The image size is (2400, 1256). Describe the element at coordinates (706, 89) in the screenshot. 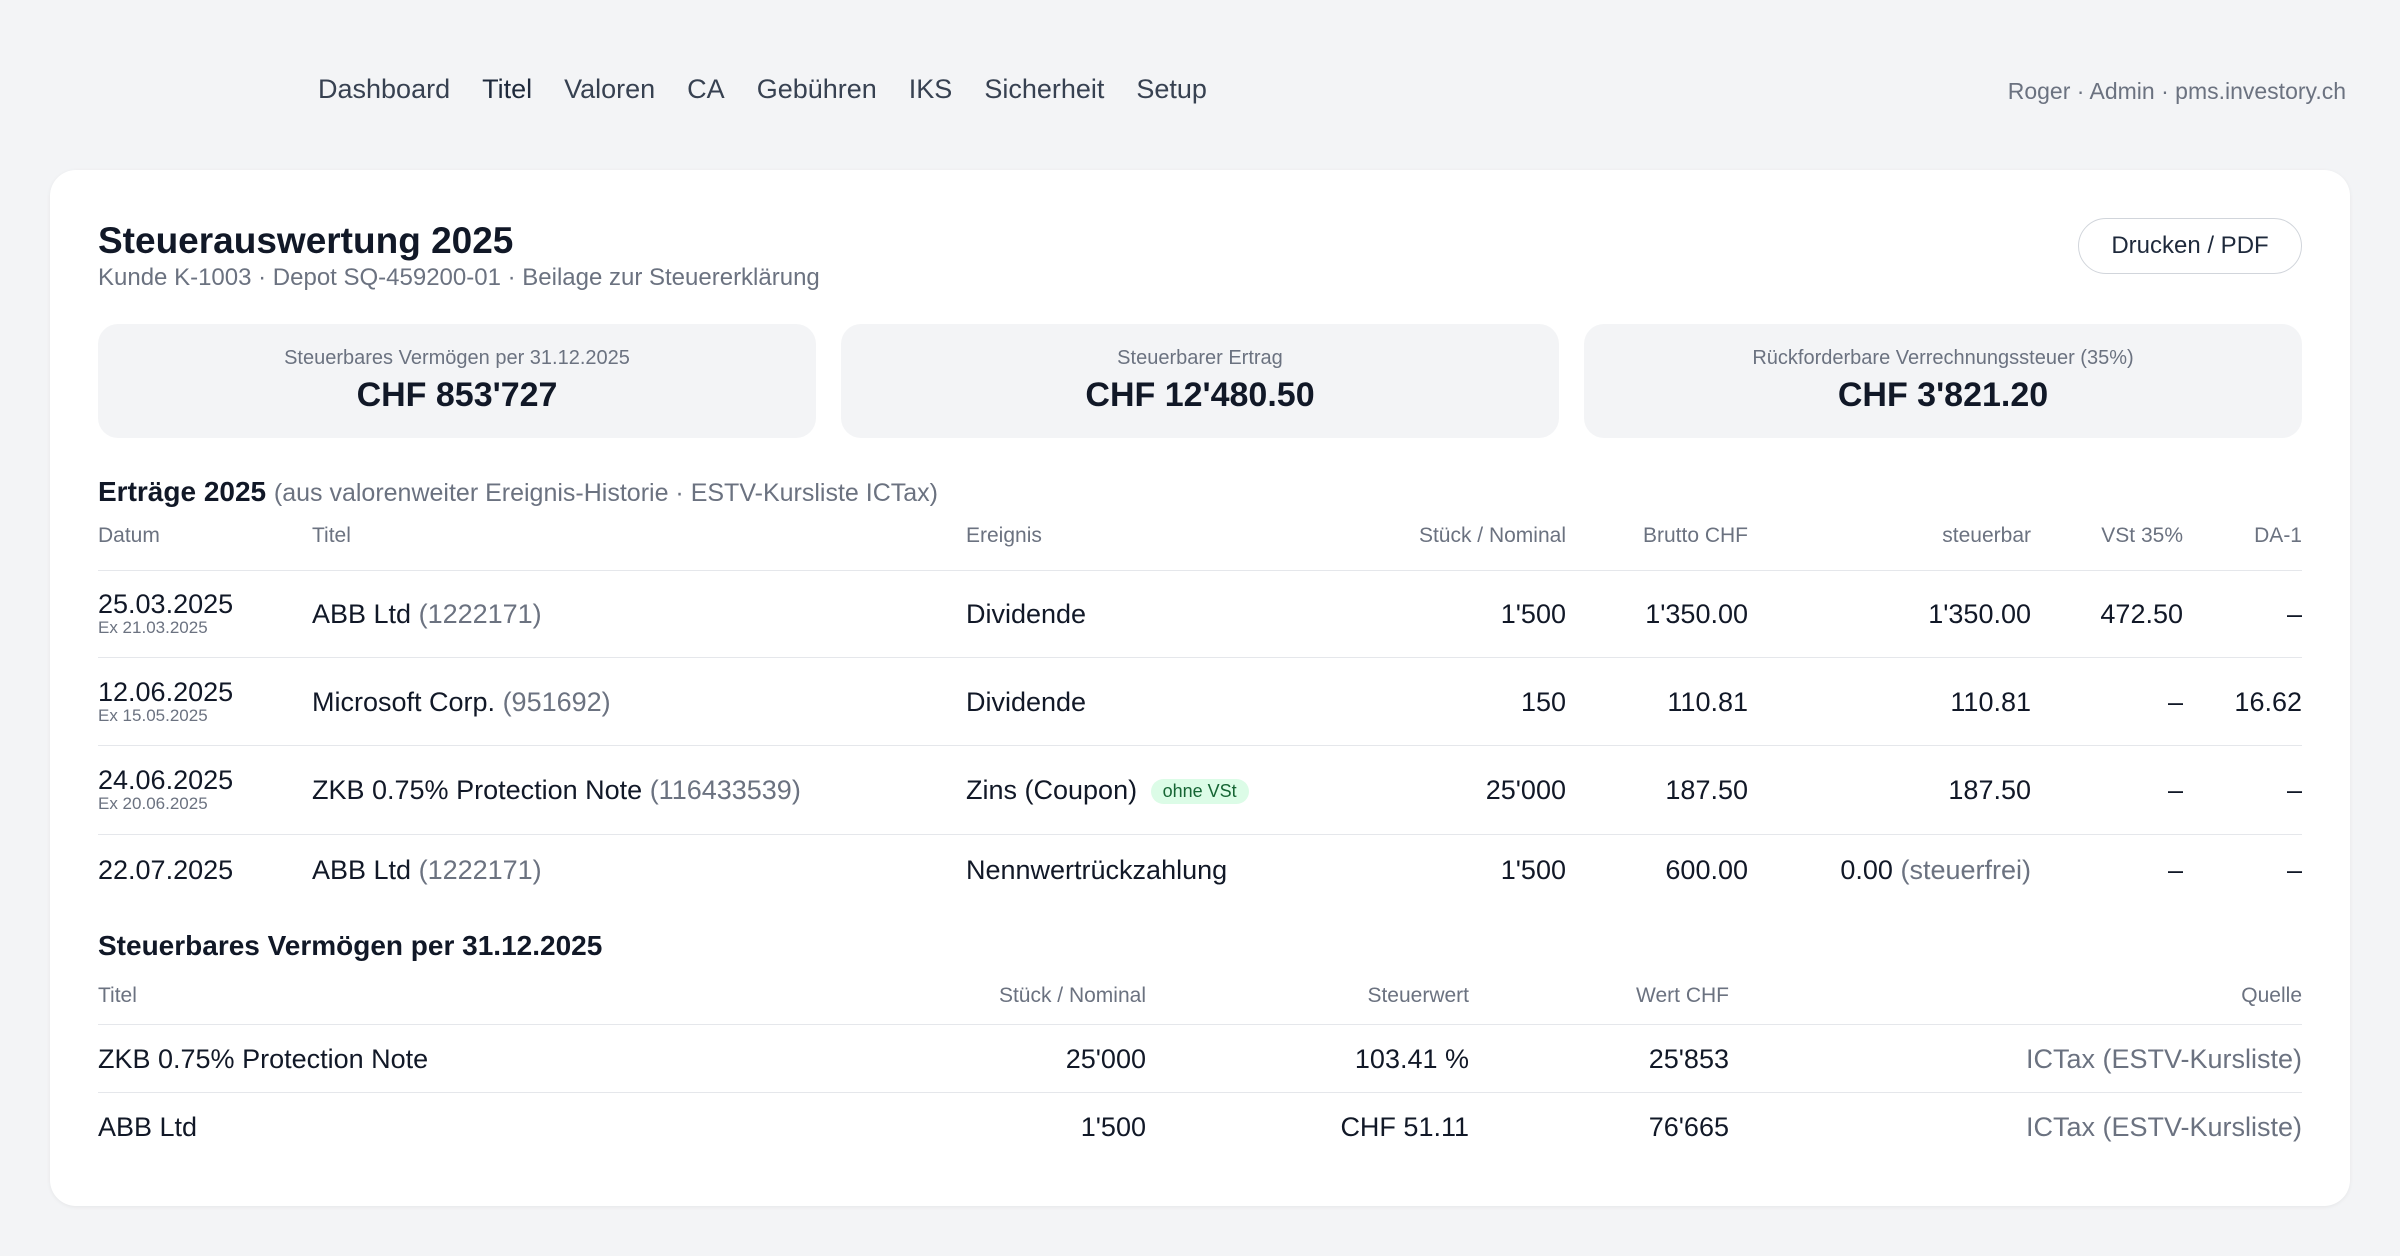

I see `nav-item-ca: CA` at that location.